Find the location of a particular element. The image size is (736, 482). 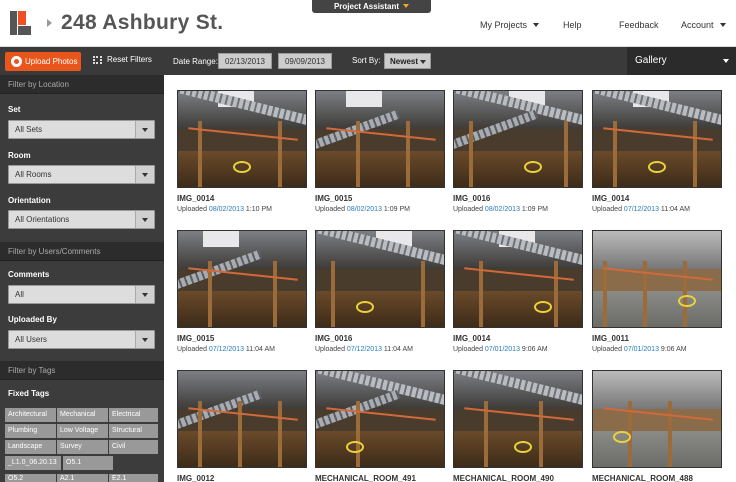

uploaded-by-select: All Users is located at coordinates (81, 339).